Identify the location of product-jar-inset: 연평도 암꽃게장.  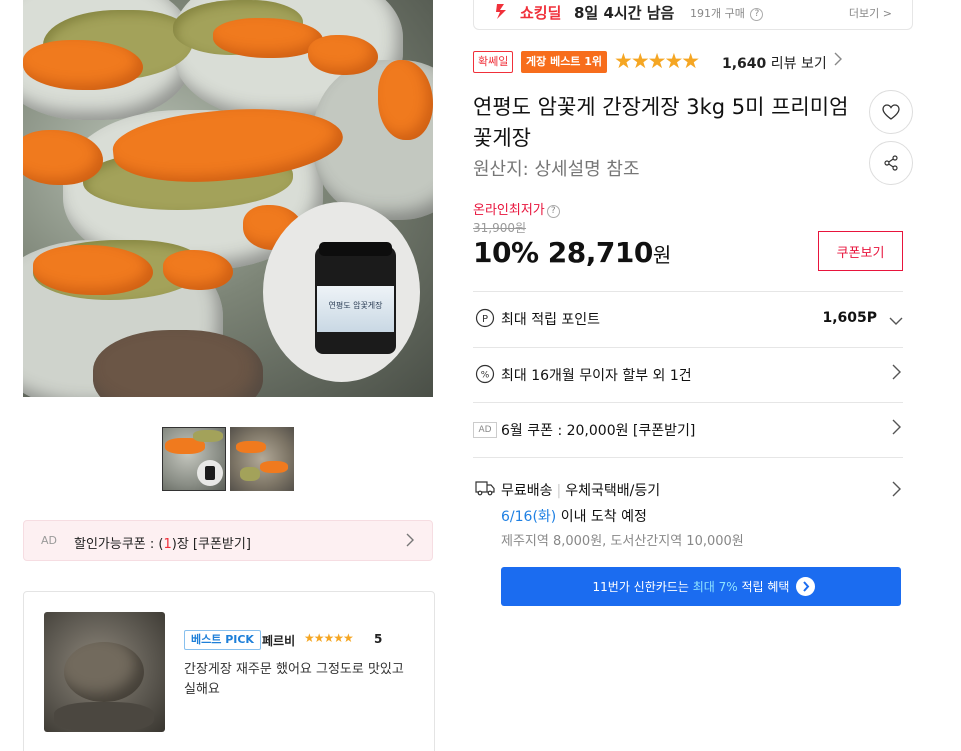
(341, 292).